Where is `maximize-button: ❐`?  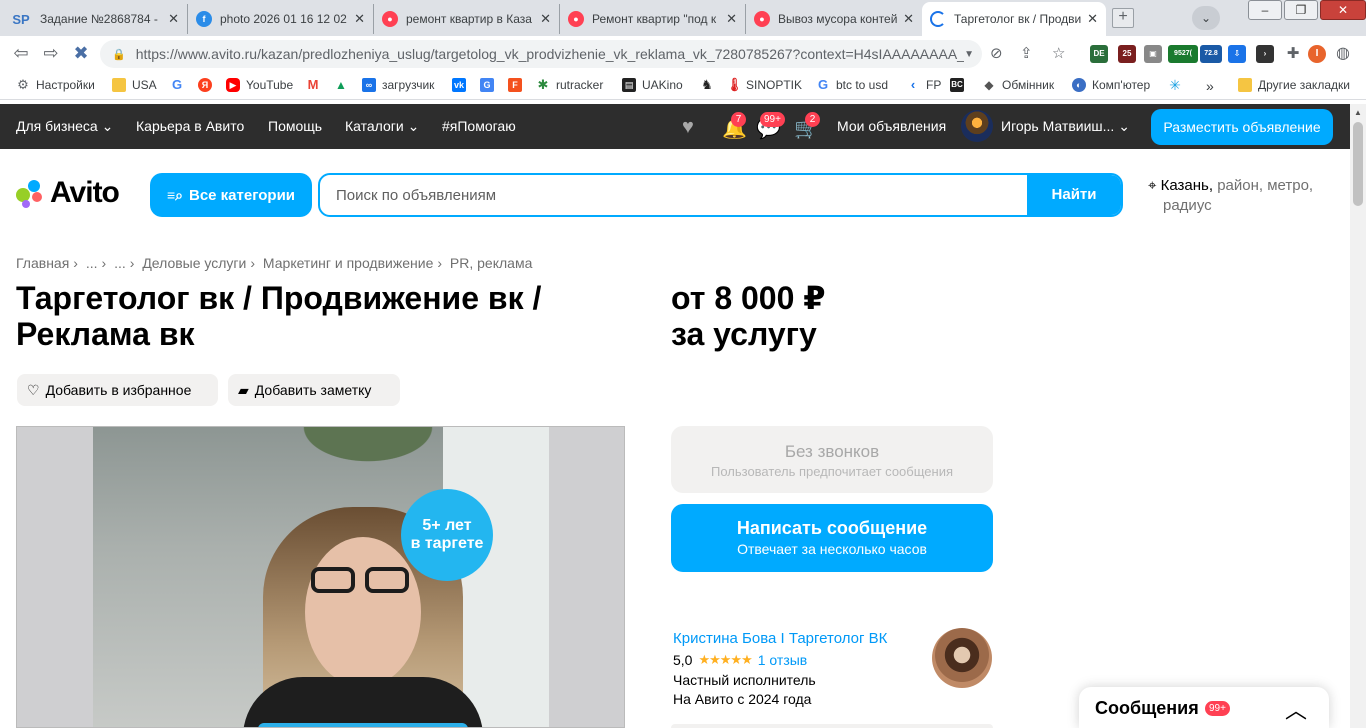
maximize-button: ❐ is located at coordinates (1301, 10).